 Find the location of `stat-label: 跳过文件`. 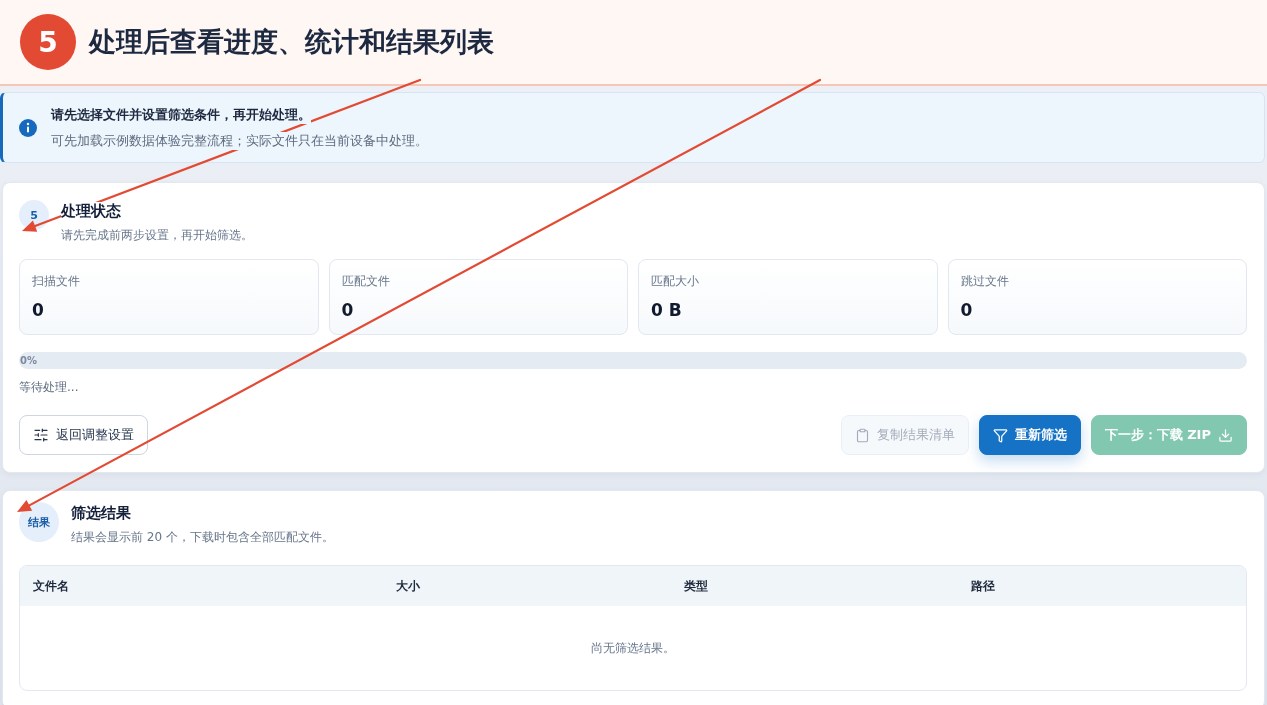

stat-label: 跳过文件 is located at coordinates (984, 281).